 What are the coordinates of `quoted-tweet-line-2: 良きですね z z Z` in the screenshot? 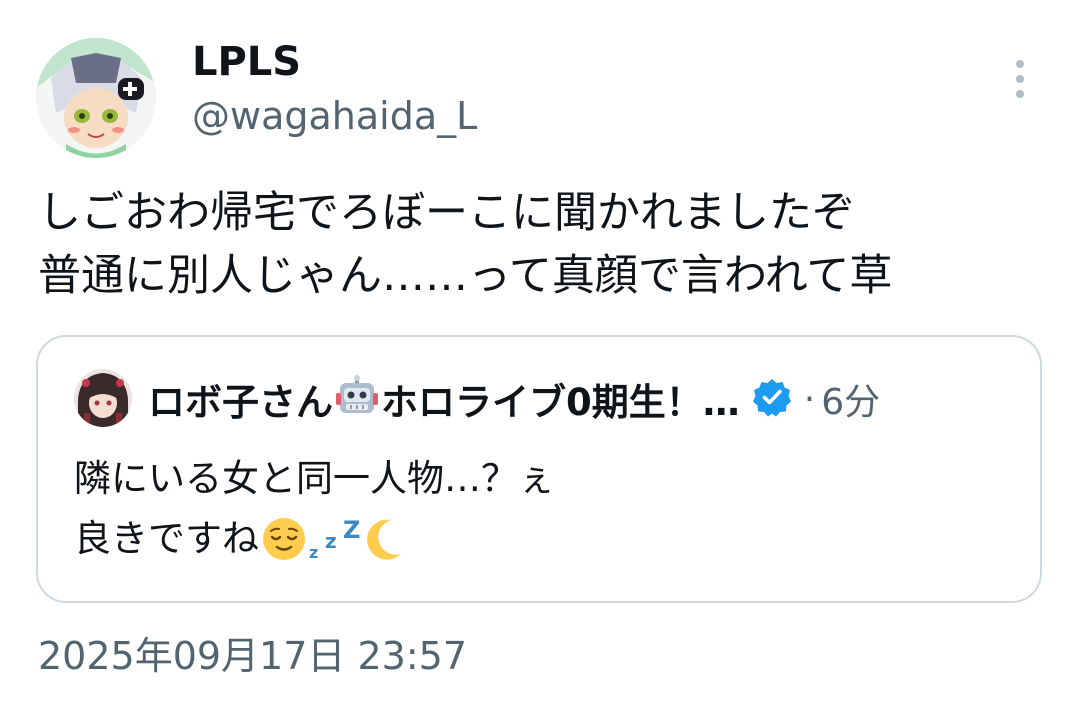 It's located at (314, 539).